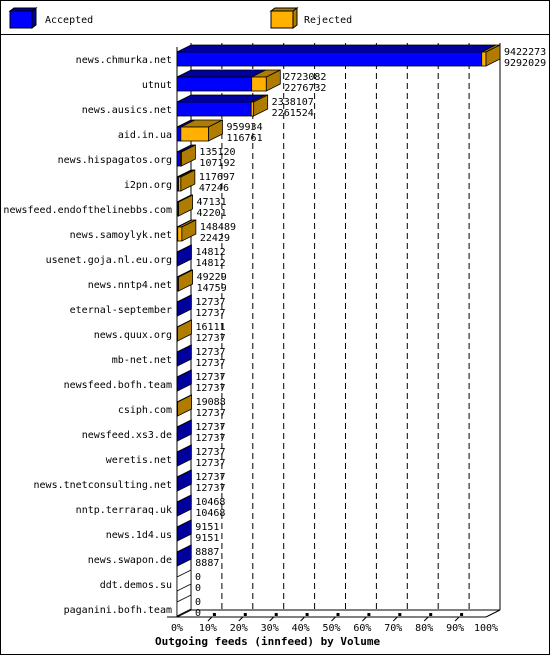 The height and width of the screenshot is (655, 550). Describe the element at coordinates (208, 628) in the screenshot. I see `x-tick-label: 10%` at that location.